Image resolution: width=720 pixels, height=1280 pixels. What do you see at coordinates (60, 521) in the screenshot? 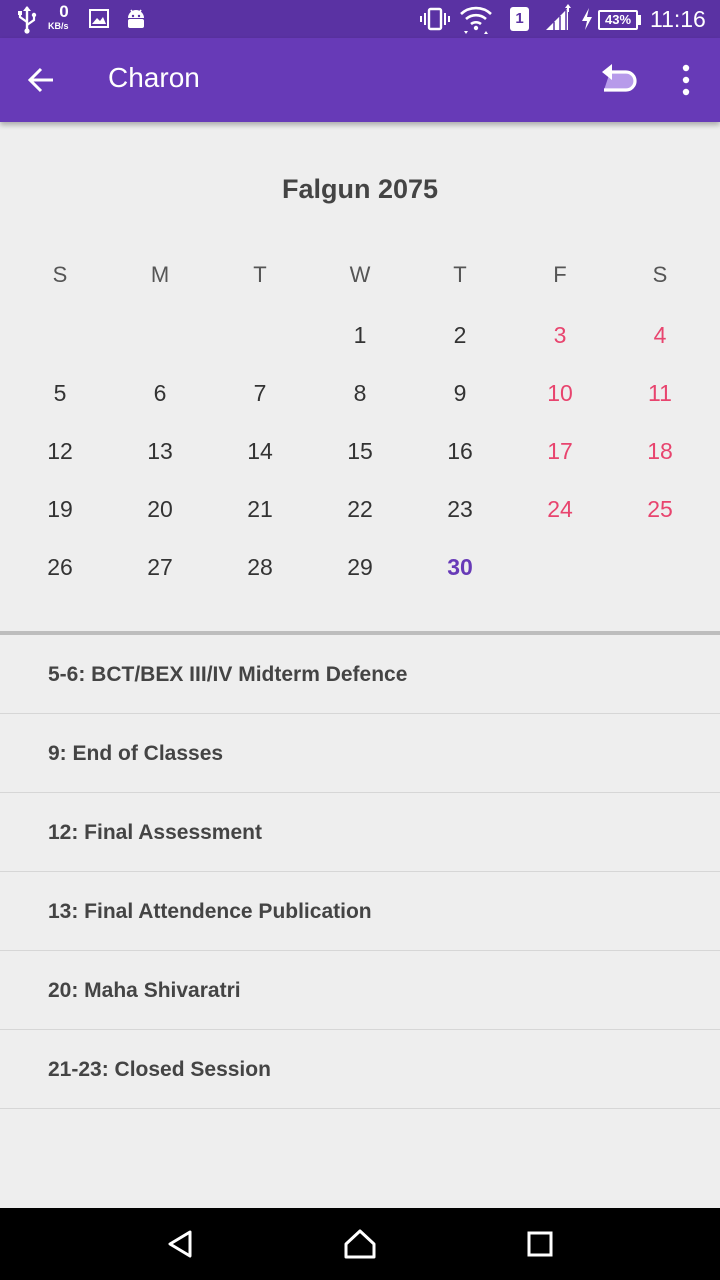
I see `day-cell: 19` at bounding box center [60, 521].